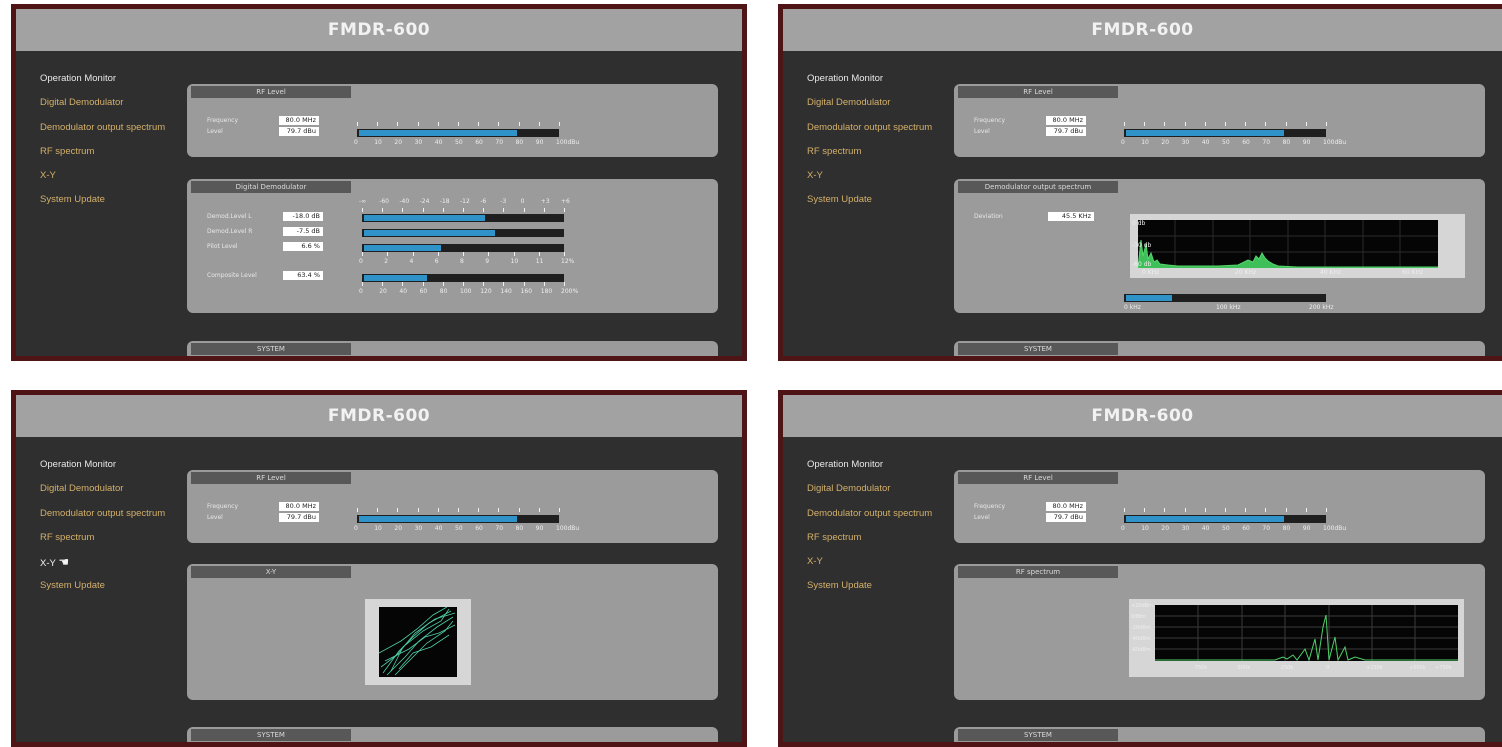 The image size is (1502, 747). What do you see at coordinates (1225, 298) in the screenshot?
I see `deviation-meter` at bounding box center [1225, 298].